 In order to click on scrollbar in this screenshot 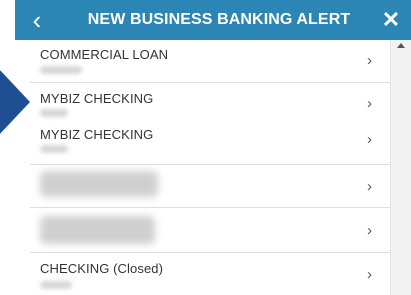, I will do `click(400, 167)`.